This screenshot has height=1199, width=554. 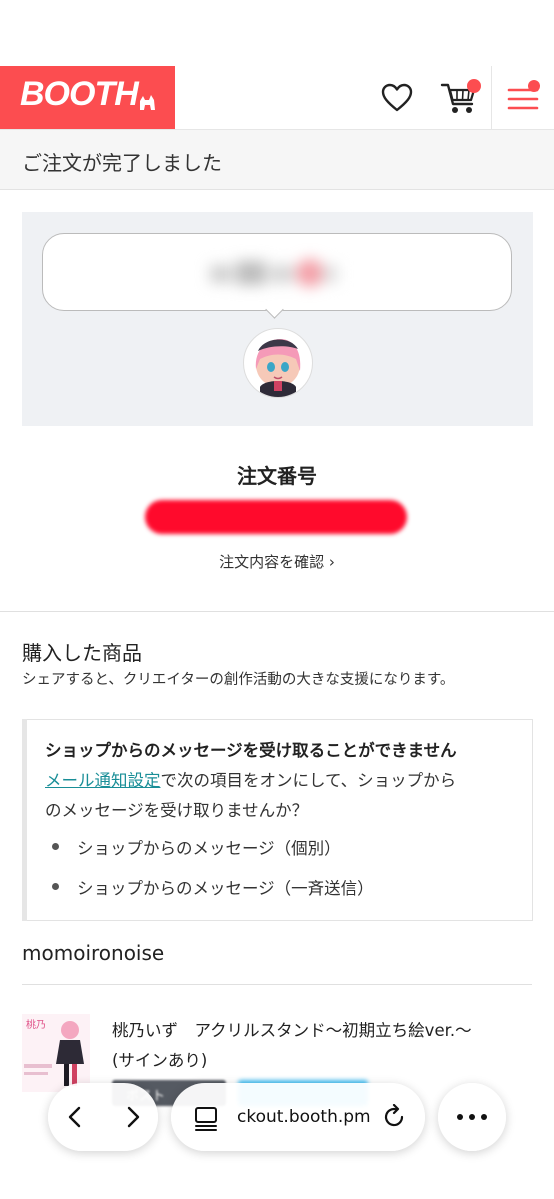 What do you see at coordinates (277, 984) in the screenshot?
I see `shop-divider` at bounding box center [277, 984].